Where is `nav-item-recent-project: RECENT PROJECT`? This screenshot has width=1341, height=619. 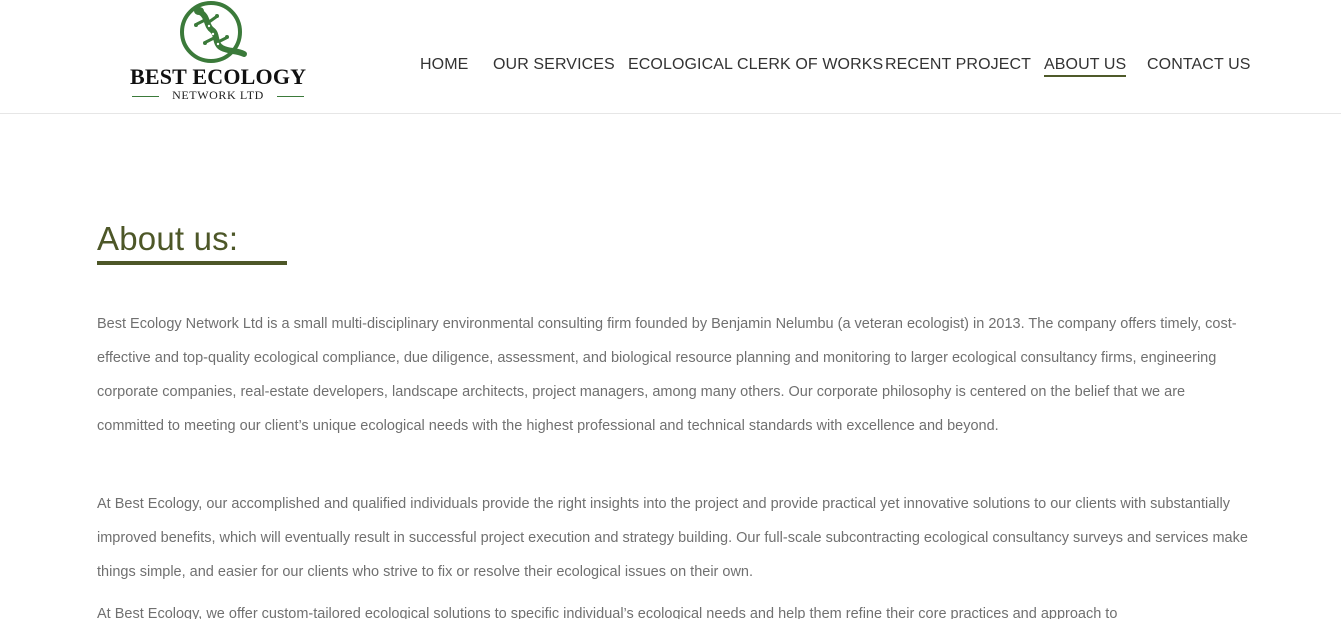 nav-item-recent-project: RECENT PROJECT is located at coordinates (958, 65).